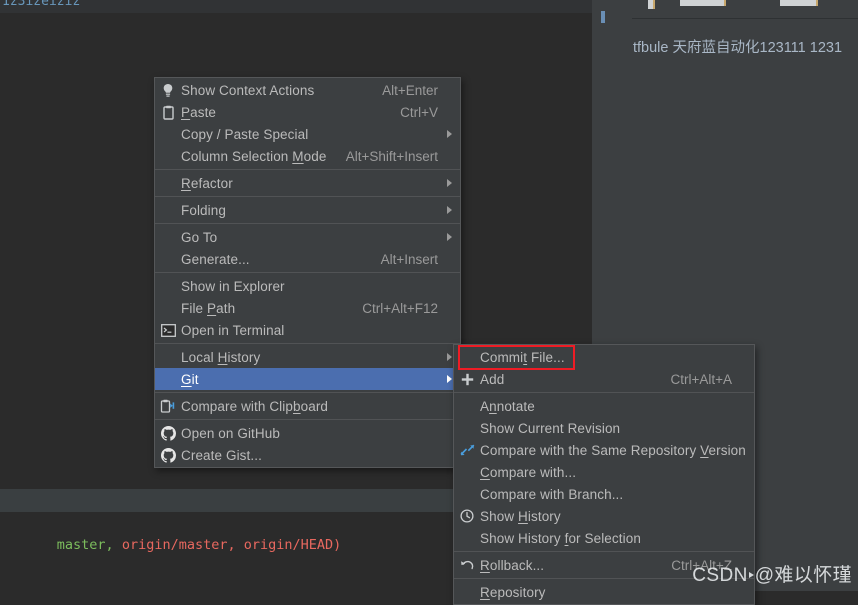  I want to click on menu-item-show-in-explorer: Show in Explorer, so click(307, 286).